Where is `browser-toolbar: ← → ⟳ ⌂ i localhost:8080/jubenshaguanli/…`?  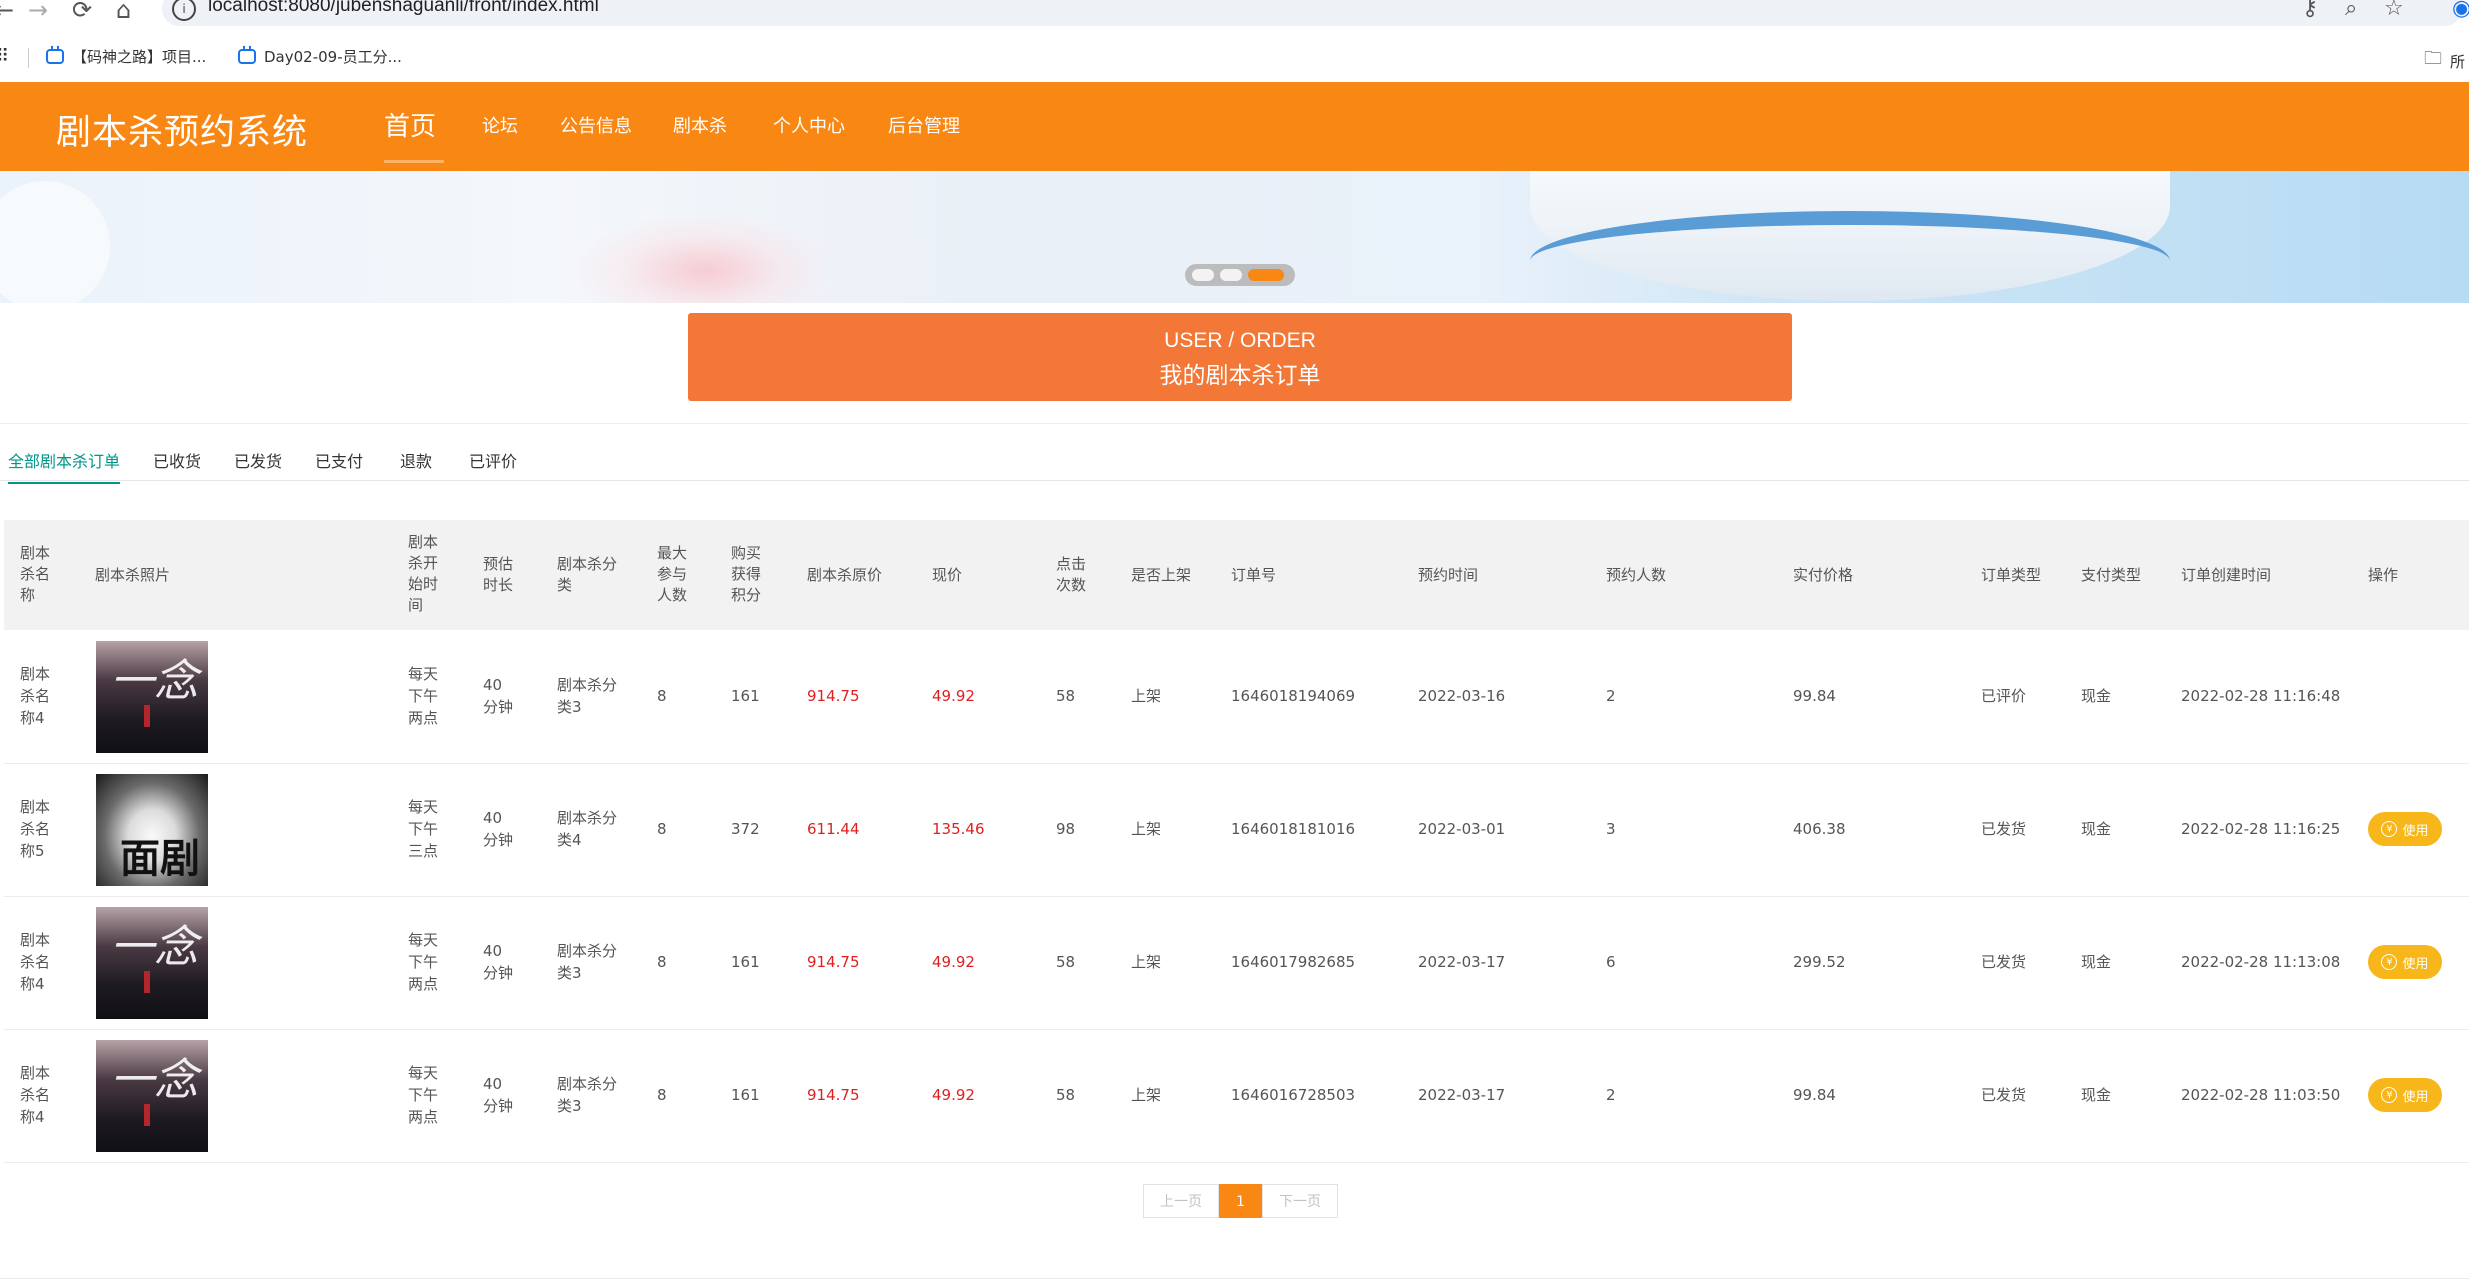 browser-toolbar: ← → ⟳ ⌂ i localhost:8080/jubenshaguanli/… is located at coordinates (1234, 15).